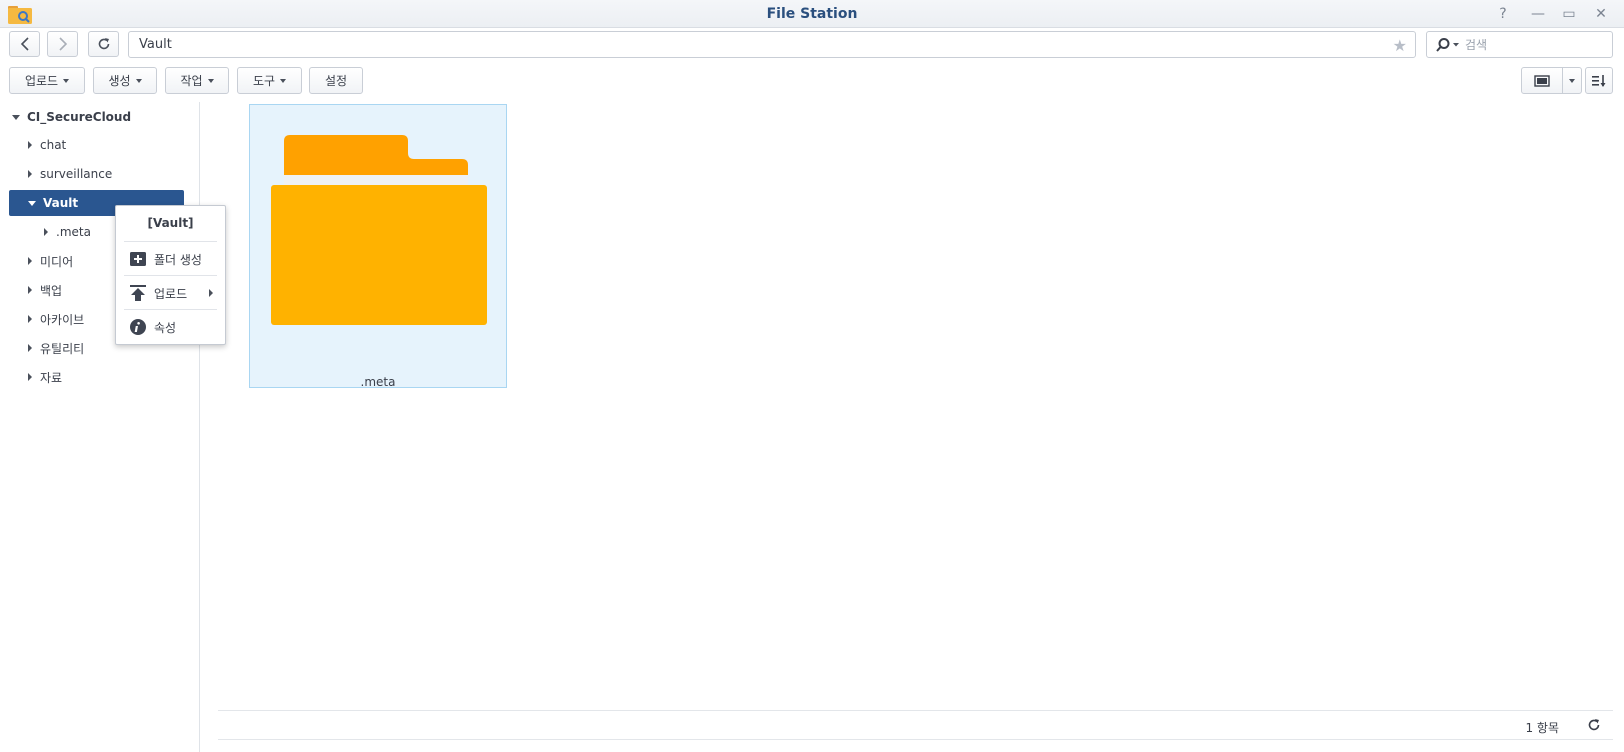 The width and height of the screenshot is (1624, 752). What do you see at coordinates (73, 232) in the screenshot?
I see `tree-item-label: .meta` at bounding box center [73, 232].